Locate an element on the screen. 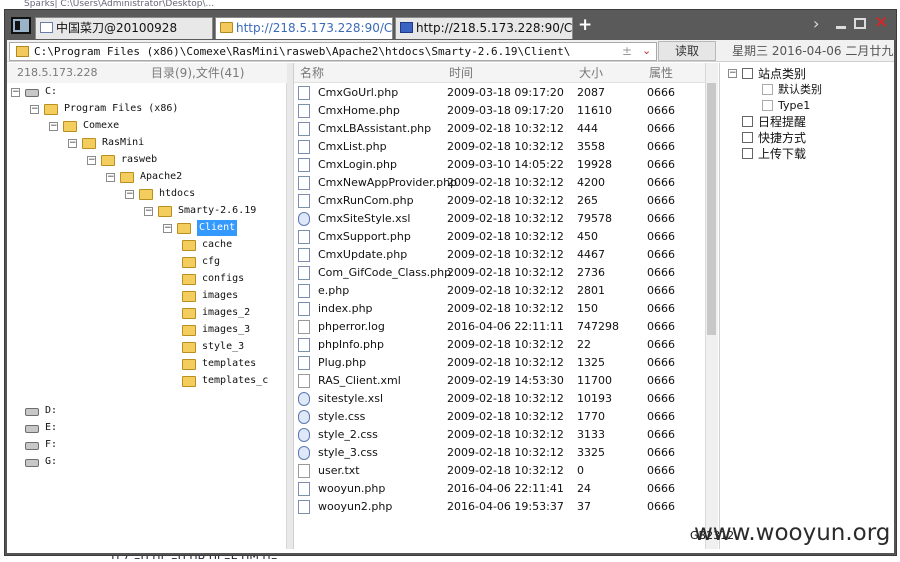 The image size is (900, 562). table-row: user.txt 2009-02-18 10:32:12 0 0666 is located at coordinates (499, 471).